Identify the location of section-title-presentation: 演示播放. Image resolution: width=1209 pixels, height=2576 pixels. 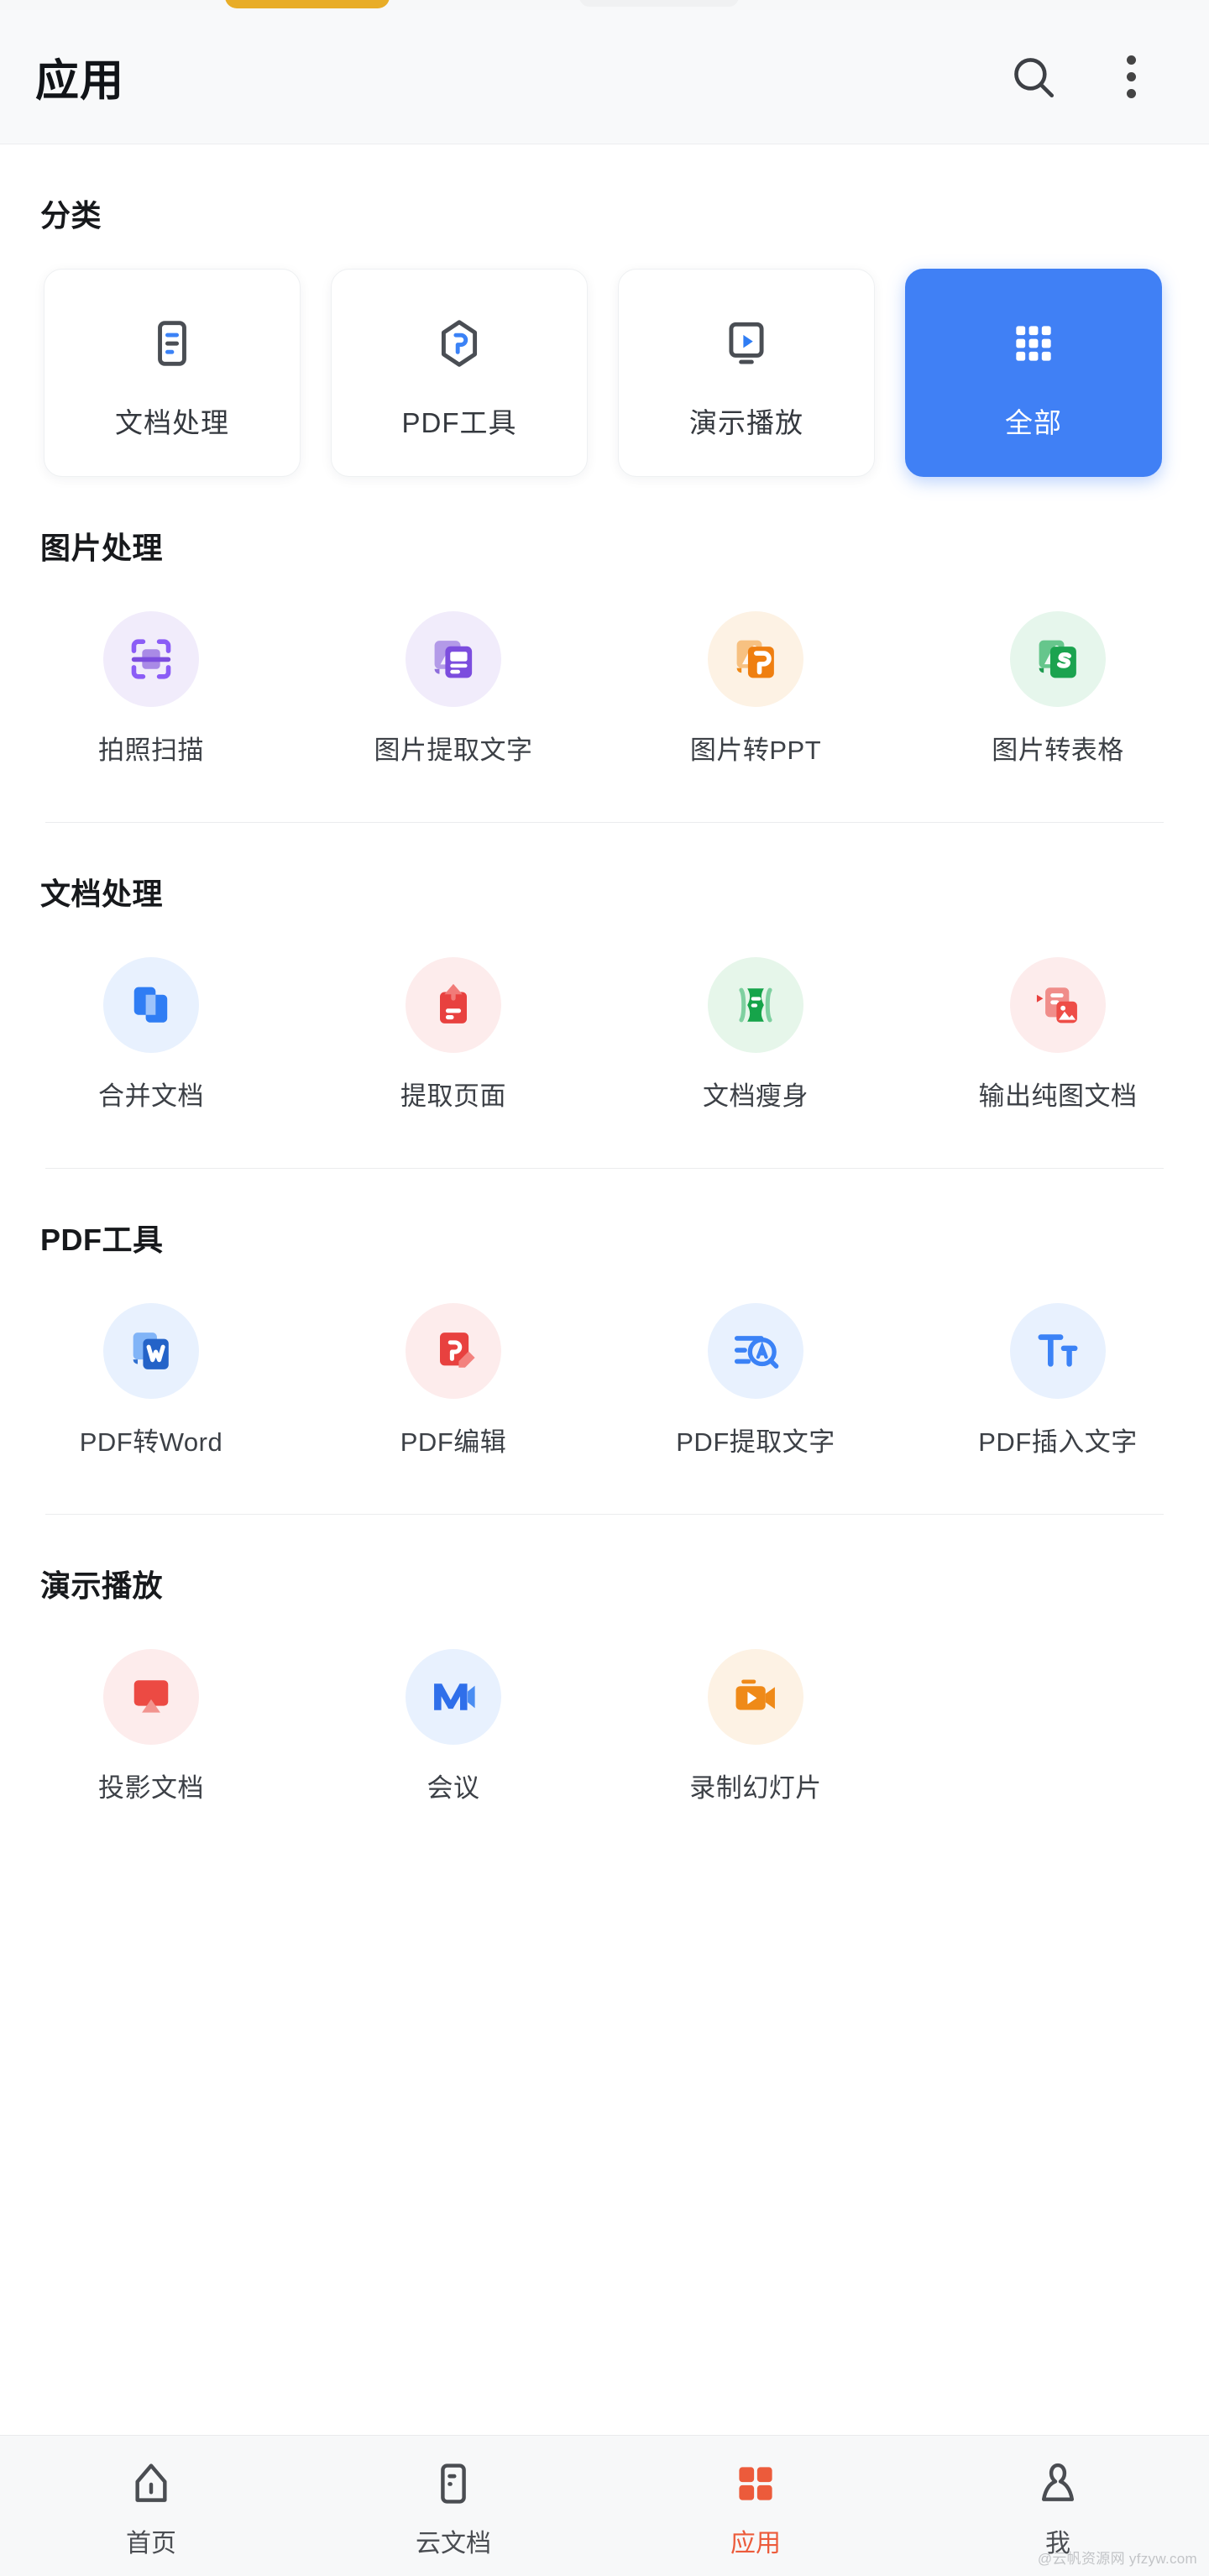
(102, 1586).